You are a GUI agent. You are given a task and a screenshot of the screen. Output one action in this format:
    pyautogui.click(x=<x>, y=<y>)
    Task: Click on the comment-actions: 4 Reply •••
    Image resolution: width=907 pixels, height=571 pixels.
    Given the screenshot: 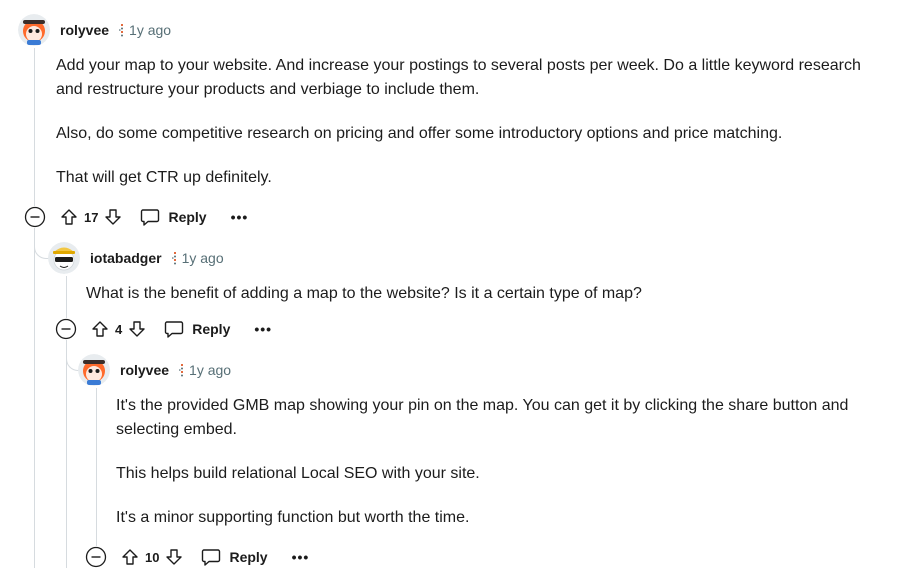 What is the action you would take?
    pyautogui.click(x=163, y=329)
    